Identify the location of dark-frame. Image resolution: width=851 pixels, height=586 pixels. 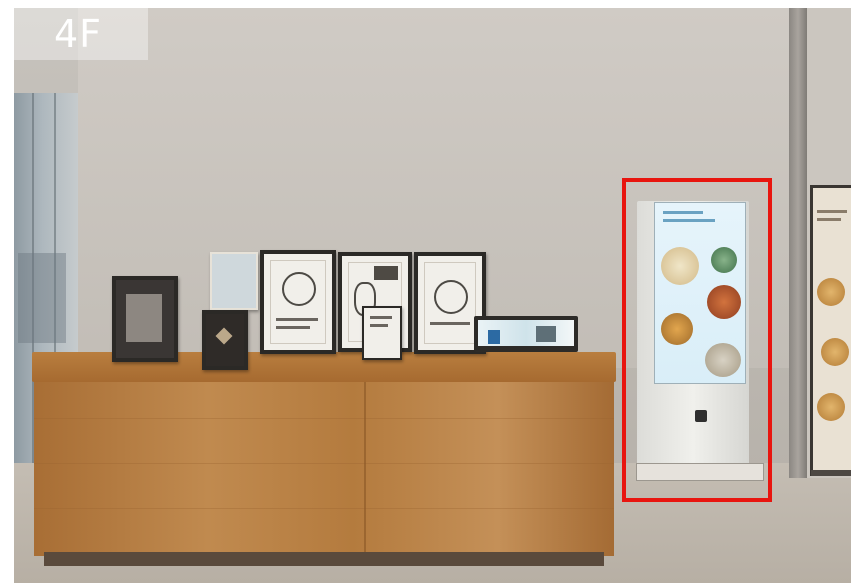
(145, 319).